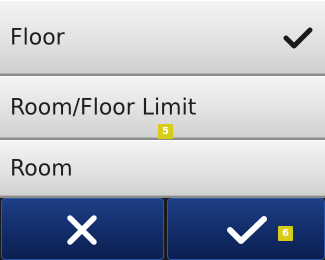  I want to click on x-icon, so click(82, 230).